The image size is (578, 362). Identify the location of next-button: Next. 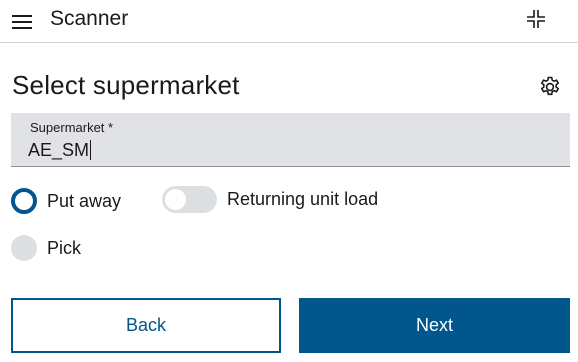
(434, 325).